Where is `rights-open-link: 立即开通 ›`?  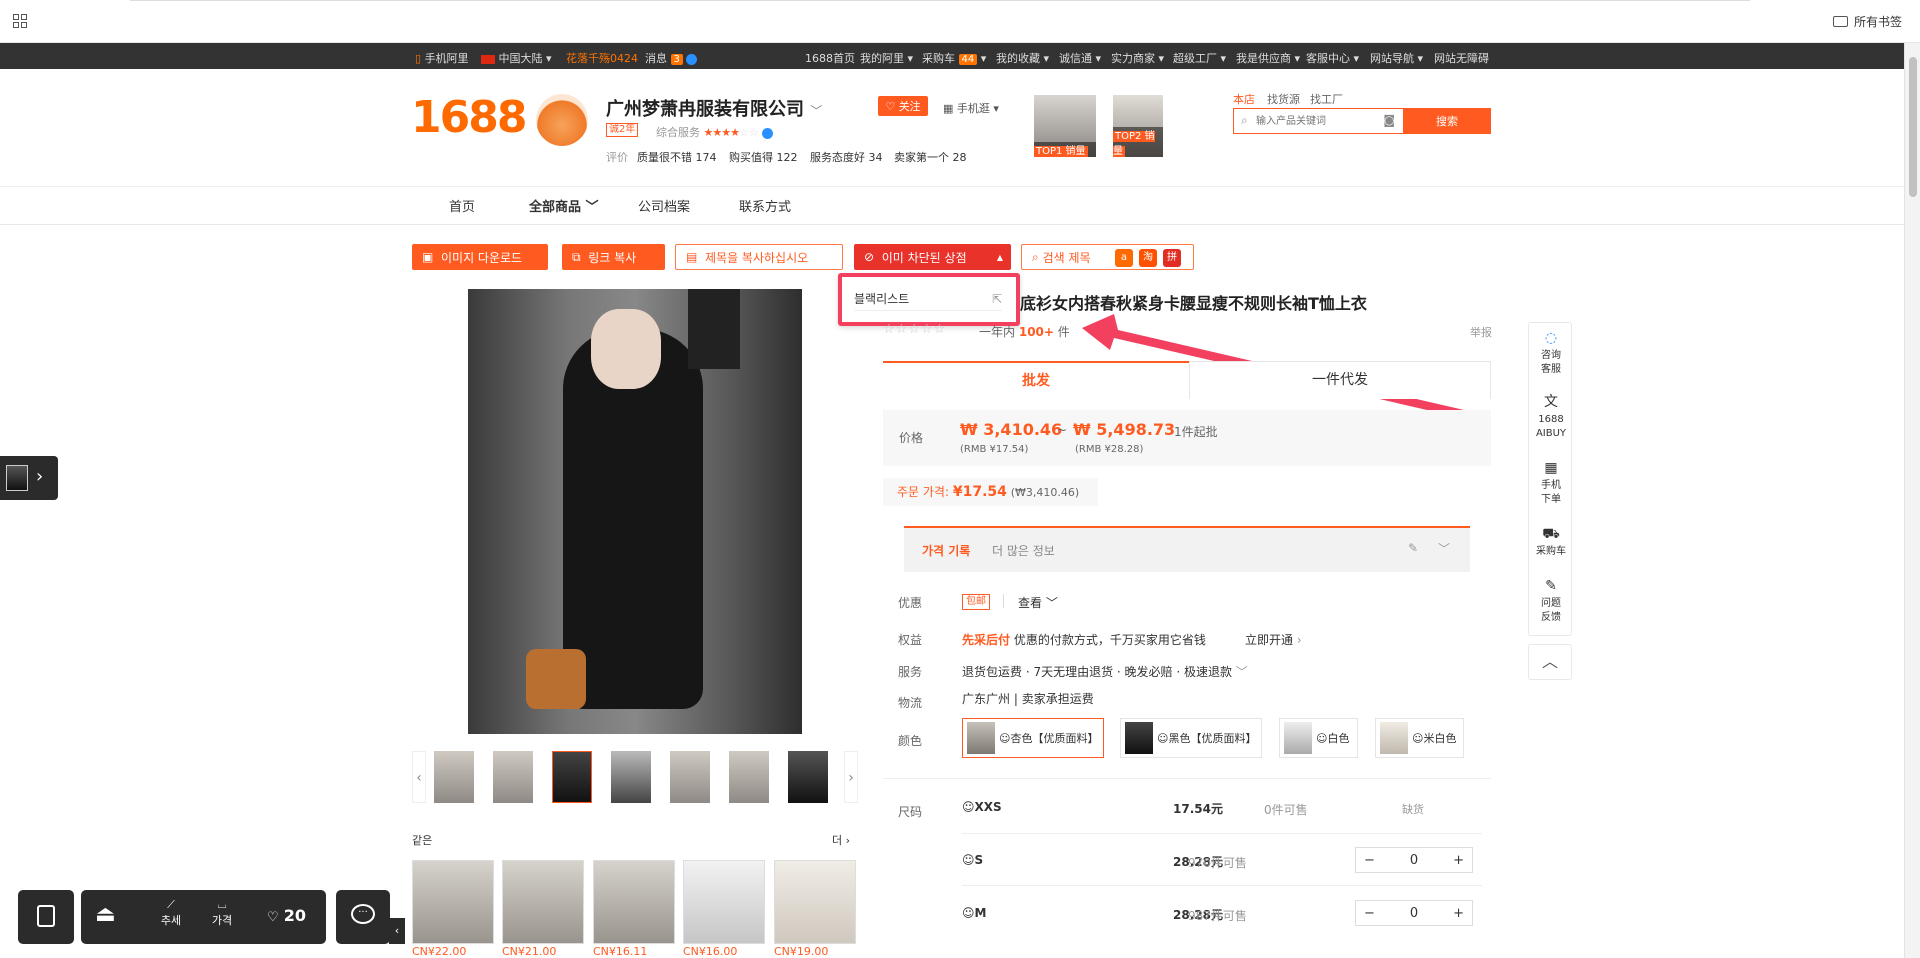
rights-open-link: 立即开通 › is located at coordinates (1273, 639).